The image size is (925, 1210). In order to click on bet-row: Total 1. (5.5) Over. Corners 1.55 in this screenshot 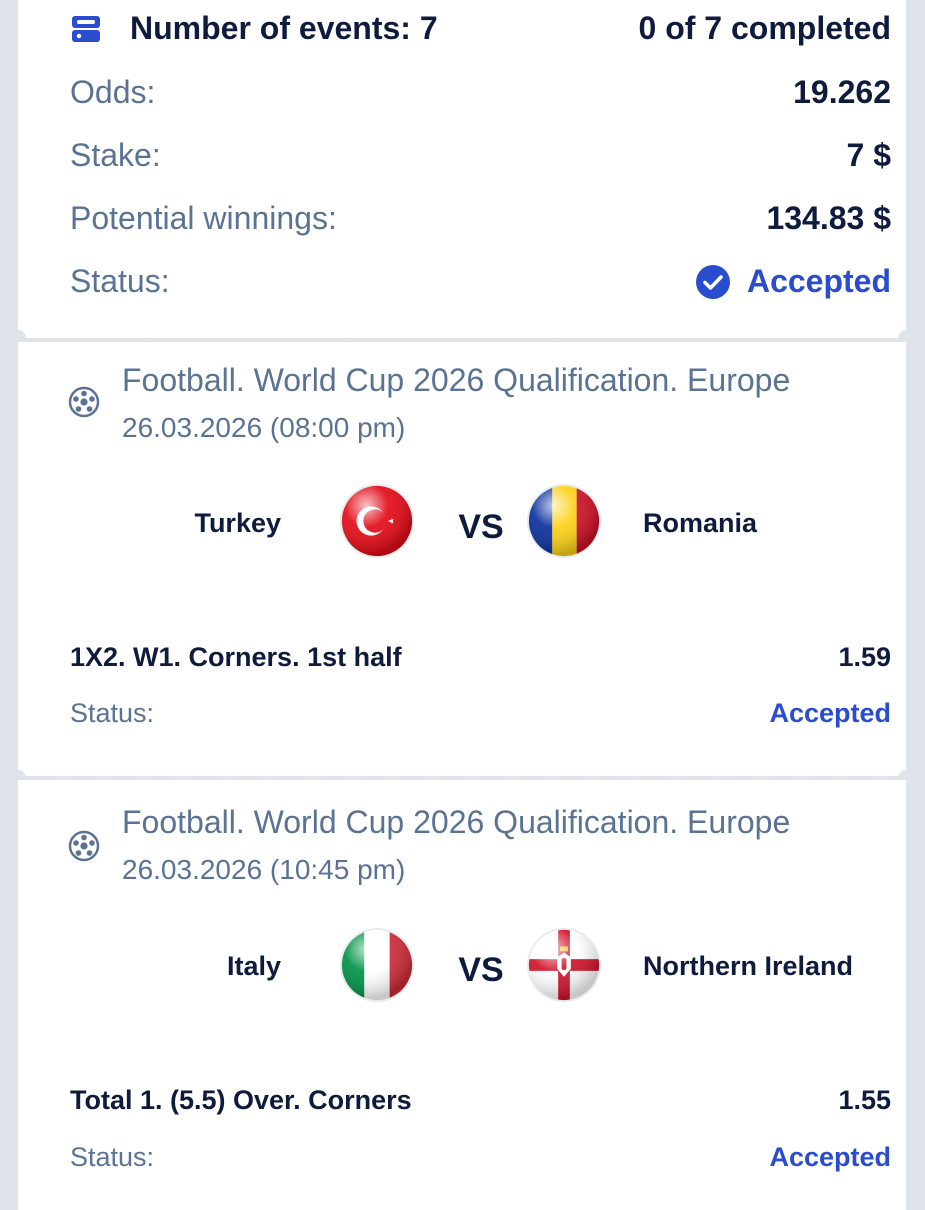, I will do `click(480, 1100)`.